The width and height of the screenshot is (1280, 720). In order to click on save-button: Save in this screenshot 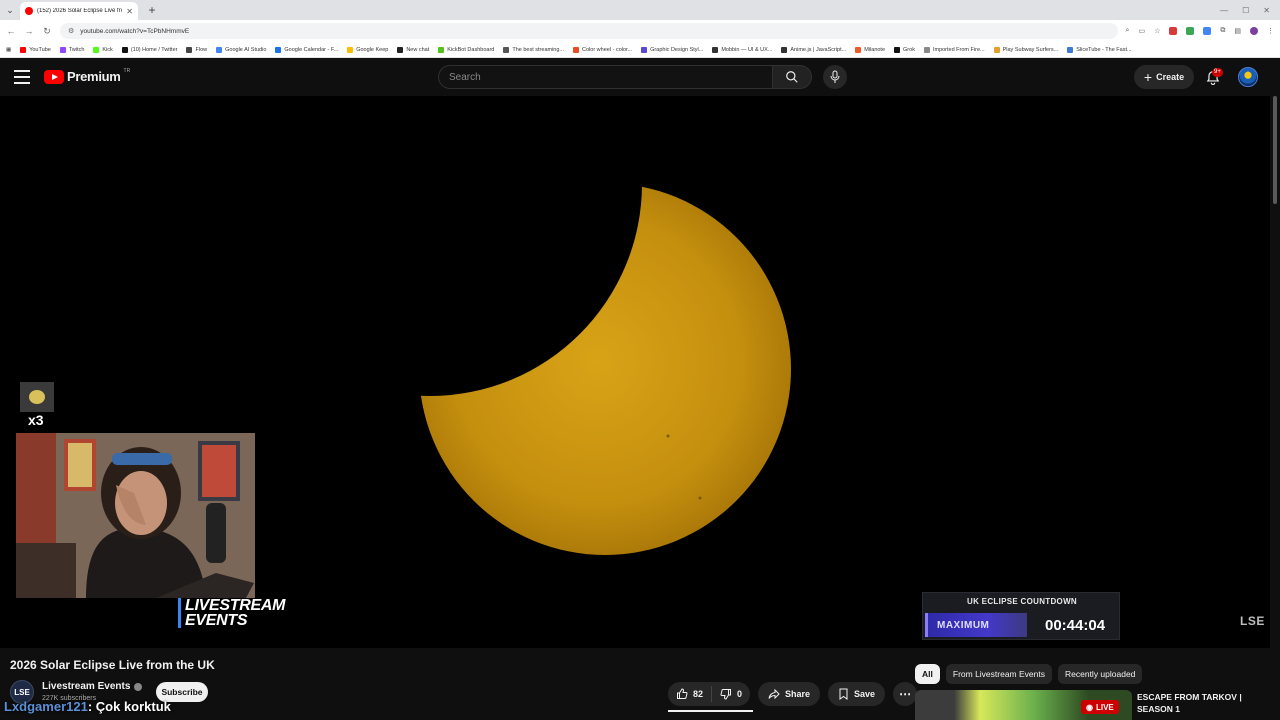, I will do `click(857, 694)`.